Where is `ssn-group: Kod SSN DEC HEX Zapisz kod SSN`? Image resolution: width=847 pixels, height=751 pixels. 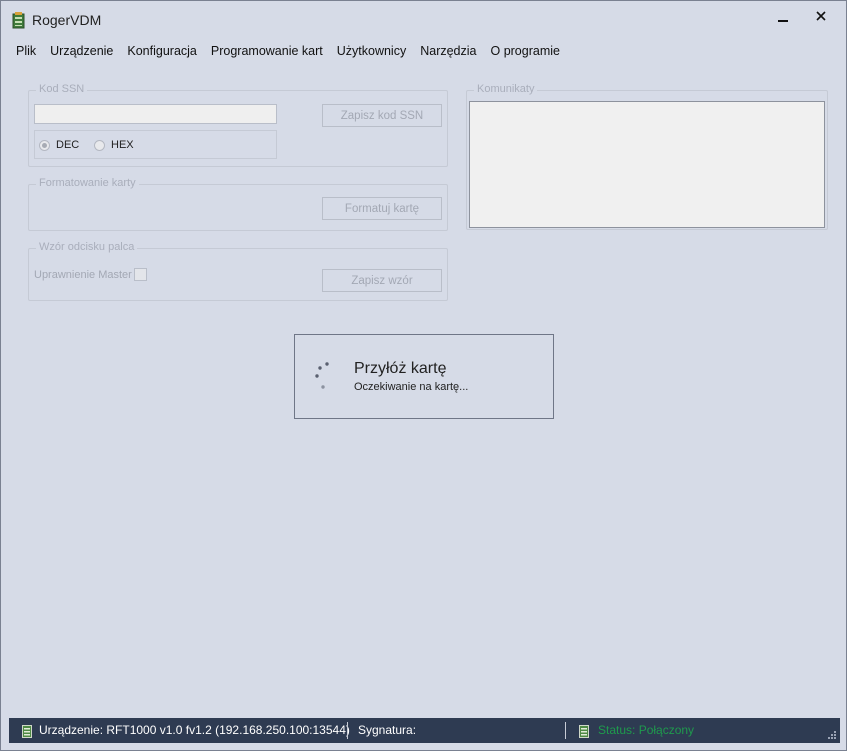 ssn-group: Kod SSN DEC HEX Zapisz kod SSN is located at coordinates (238, 125).